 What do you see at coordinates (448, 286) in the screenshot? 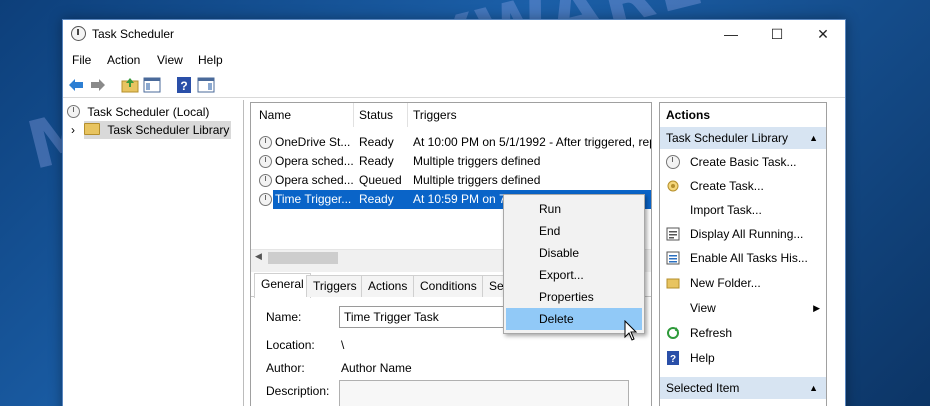
I see `tab-conditions: Conditions` at bounding box center [448, 286].